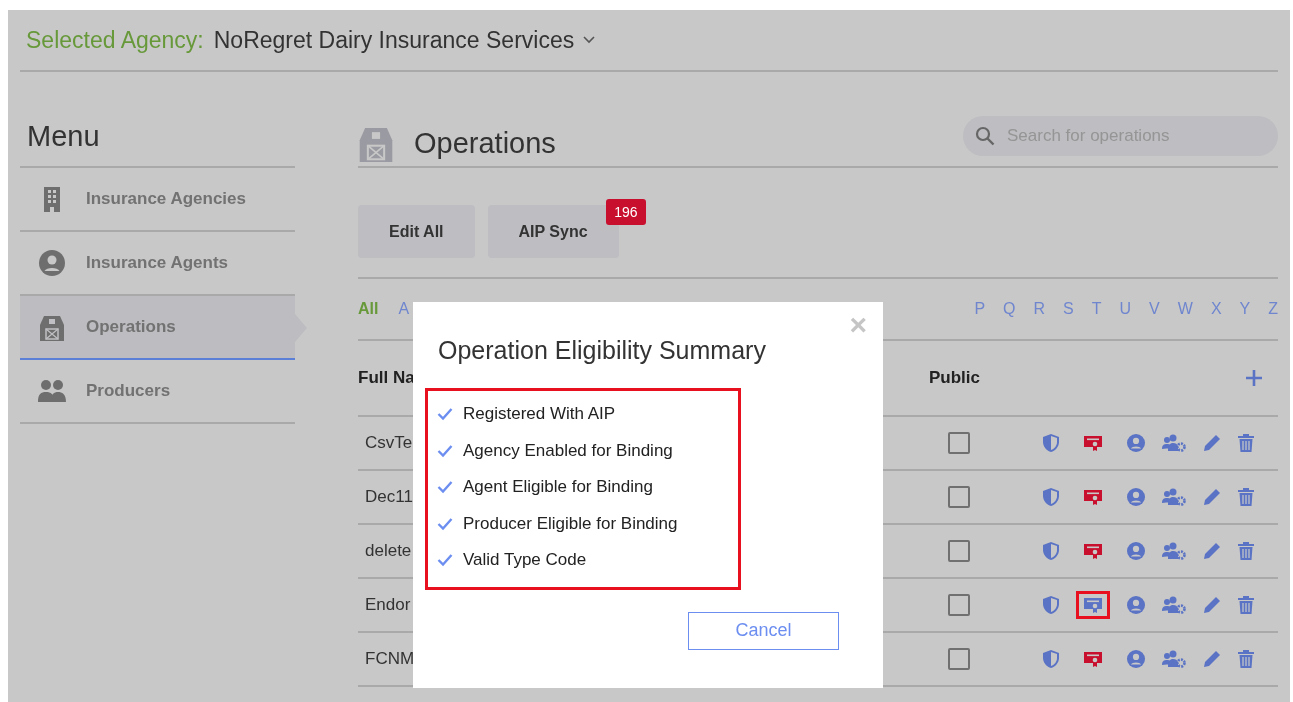 This screenshot has height=702, width=1293. What do you see at coordinates (405, 40) in the screenshot?
I see `agency-dropdown: NoRegret Dairy Insurance Services` at bounding box center [405, 40].